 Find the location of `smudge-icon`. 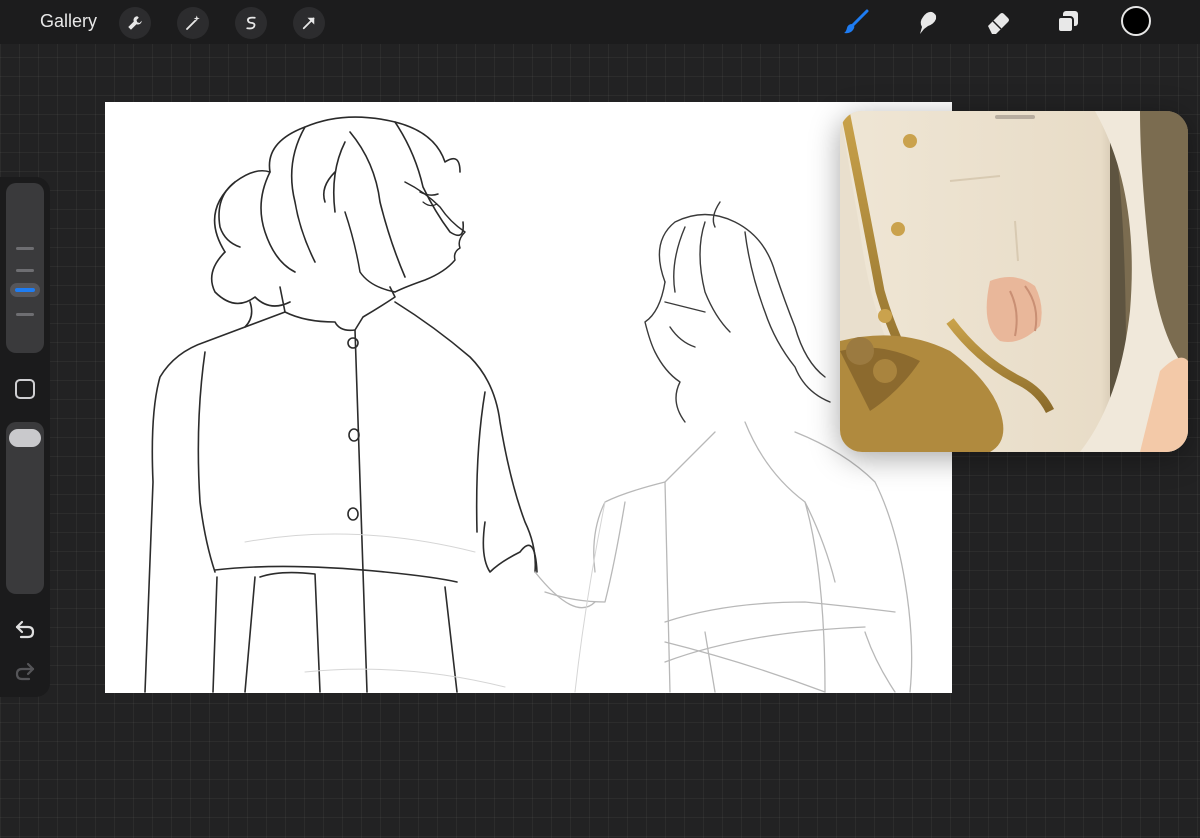

smudge-icon is located at coordinates (928, 22).